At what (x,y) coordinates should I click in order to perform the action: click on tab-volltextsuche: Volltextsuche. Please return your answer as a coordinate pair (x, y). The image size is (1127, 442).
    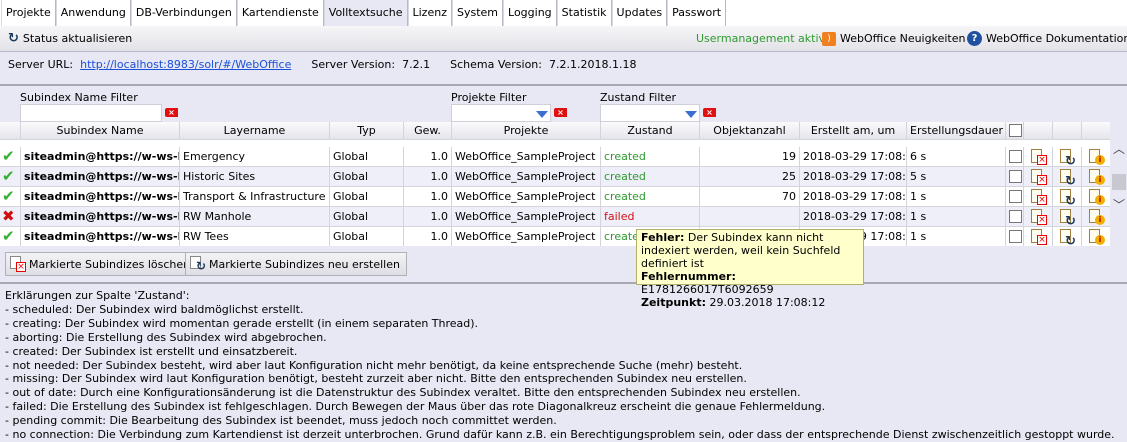
    Looking at the image, I should click on (365, 13).